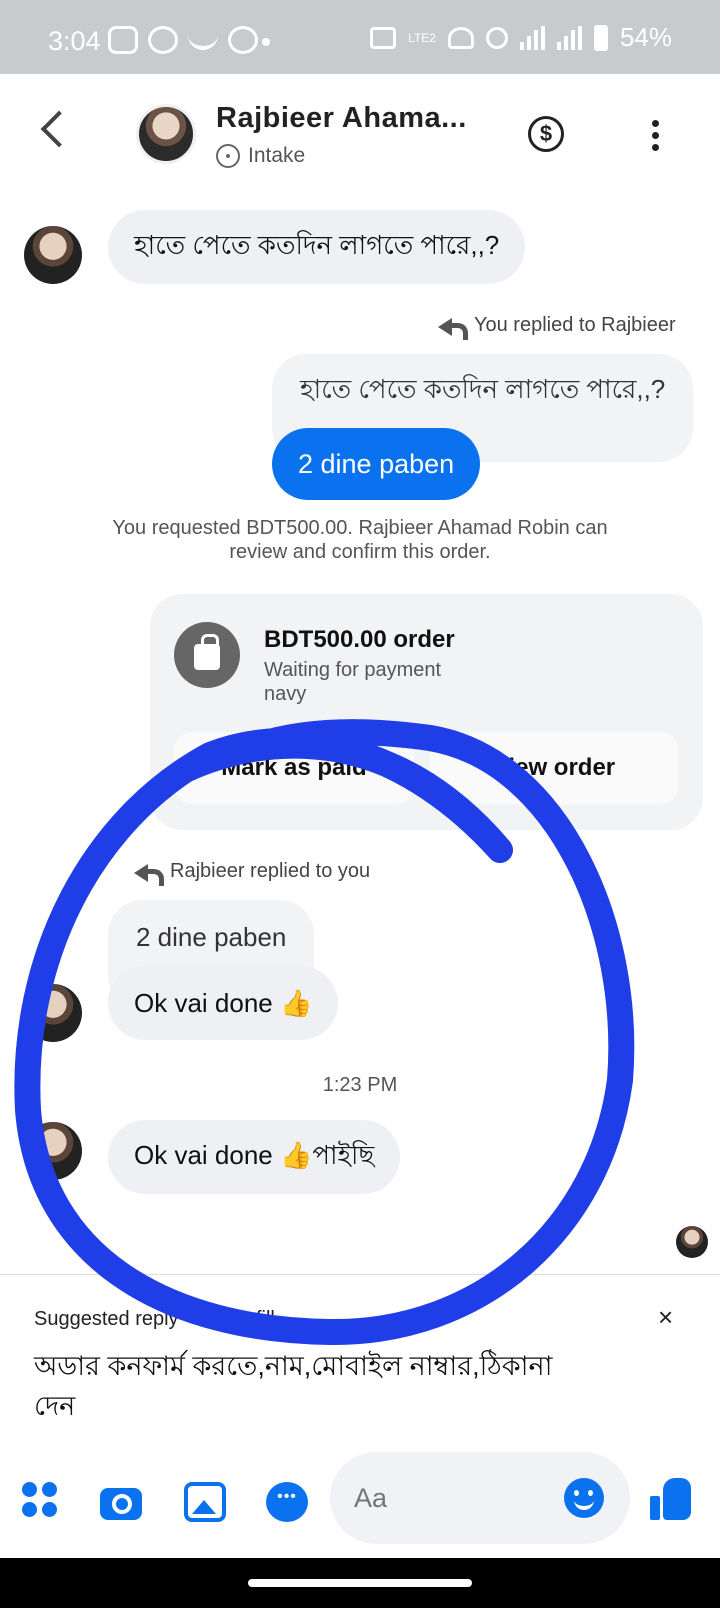  I want to click on more-notifications-dot, so click(266, 42).